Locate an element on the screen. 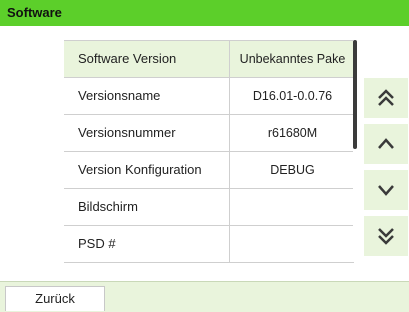  table-row: Versionsname D16.01-0.0.76 is located at coordinates (209, 96).